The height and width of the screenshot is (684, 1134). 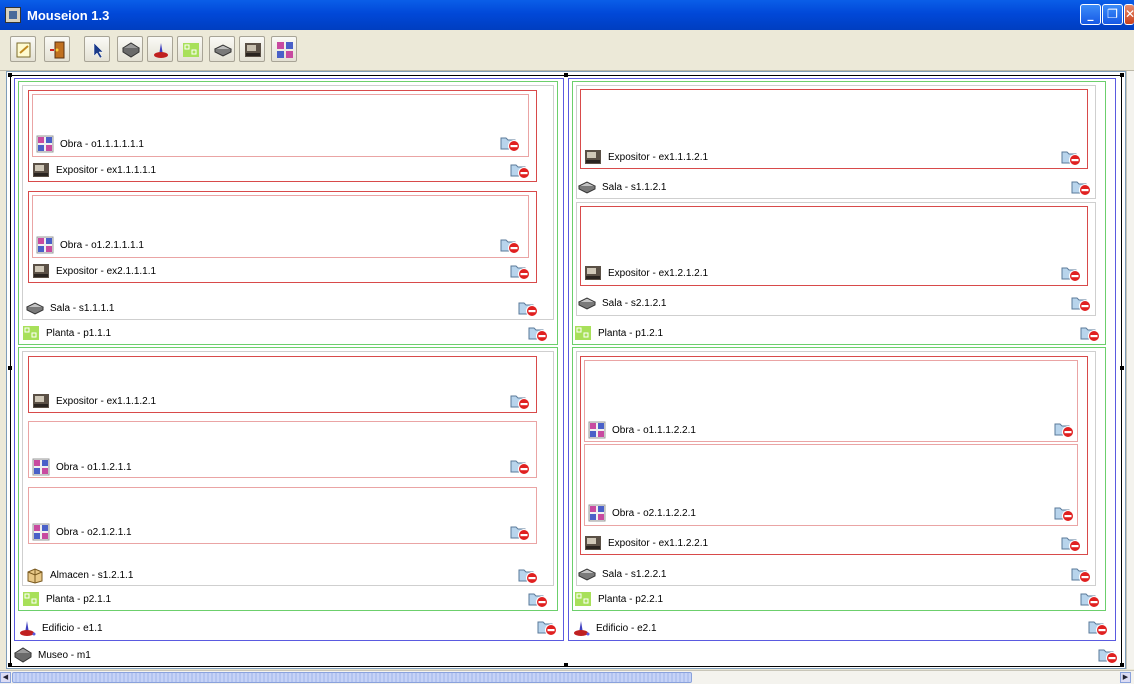 I want to click on horizontal-scroll-thumb, so click(x=352, y=677).